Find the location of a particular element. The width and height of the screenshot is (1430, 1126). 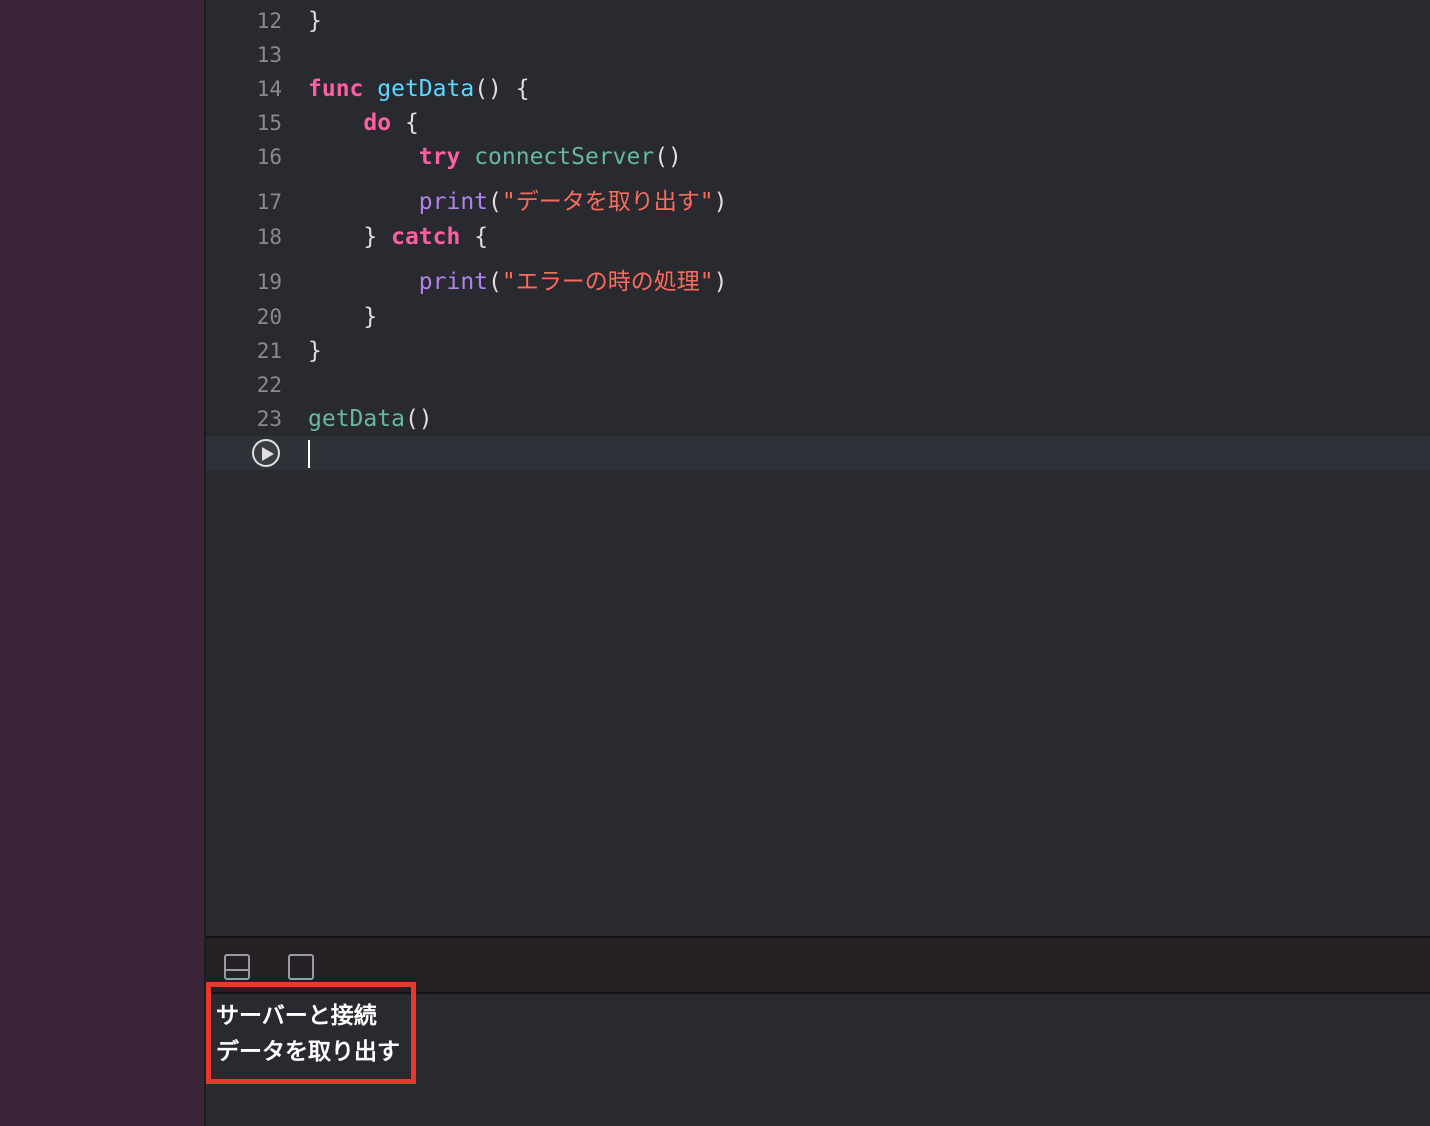

code-text: print("エラーの時の処理") is located at coordinates (518, 282).